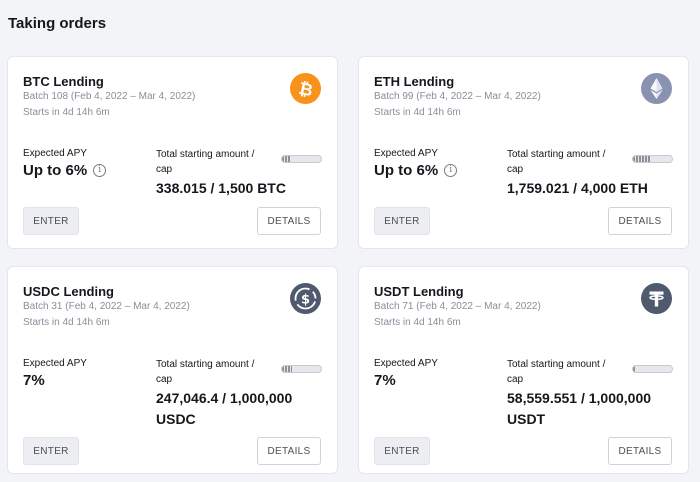 The height and width of the screenshot is (482, 700). I want to click on card-batch: Batch 31 (Feb 4, 2022 – Mar 4, 2022), so click(106, 306).